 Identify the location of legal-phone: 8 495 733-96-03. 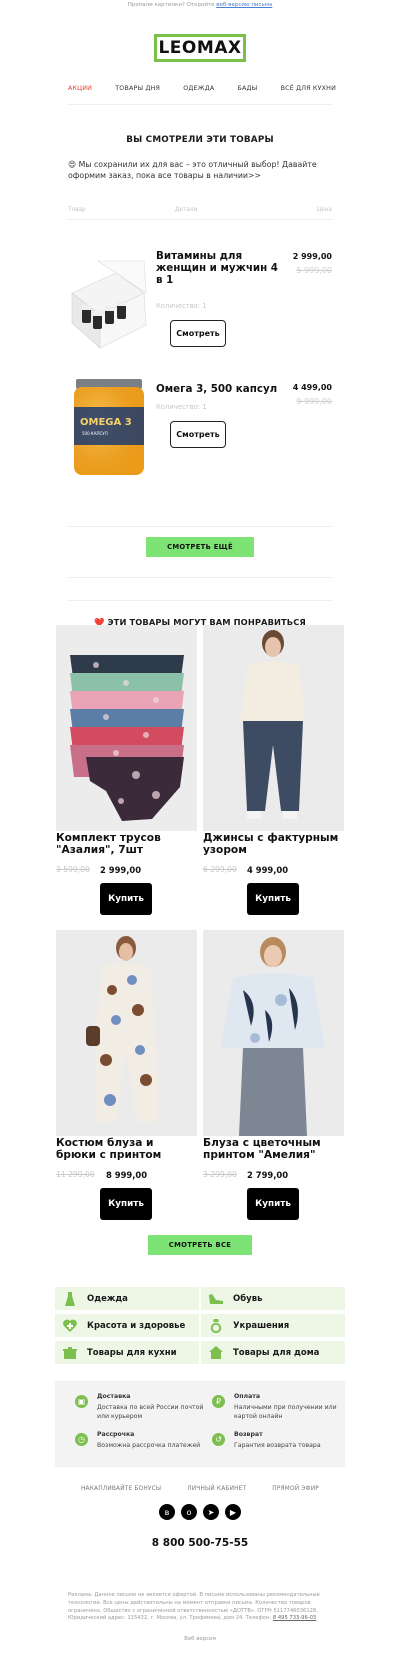
(294, 1618).